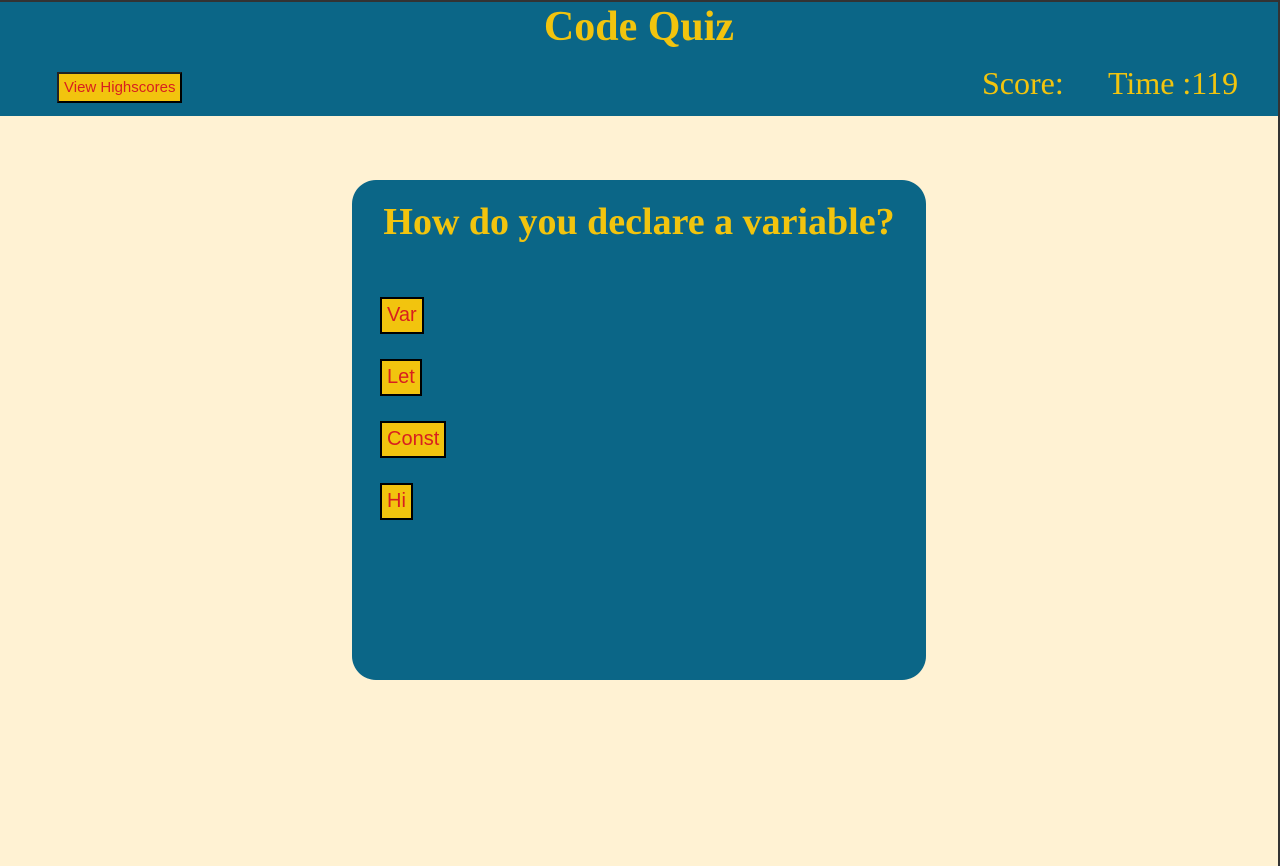 This screenshot has height=866, width=1280. Describe the element at coordinates (639, 27) in the screenshot. I see `page-title: Code Quiz` at that location.